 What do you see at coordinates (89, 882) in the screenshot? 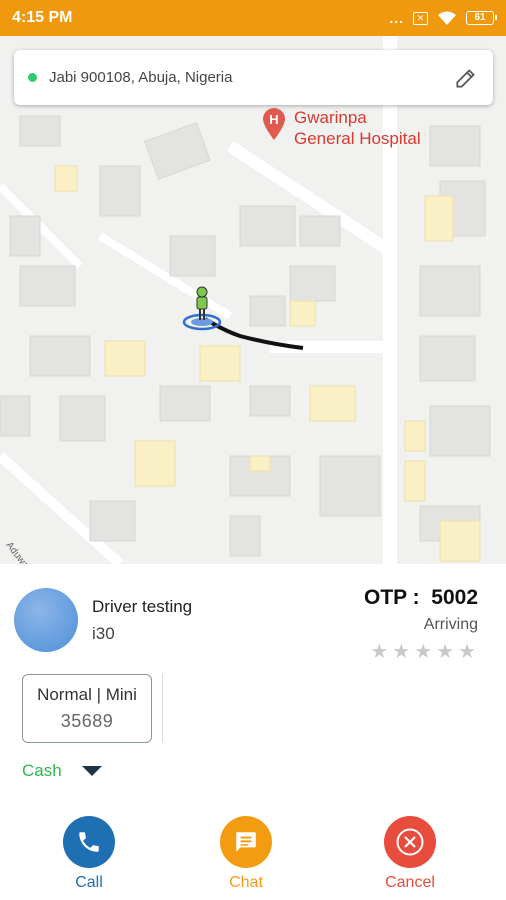
I see `call-label: Call` at bounding box center [89, 882].